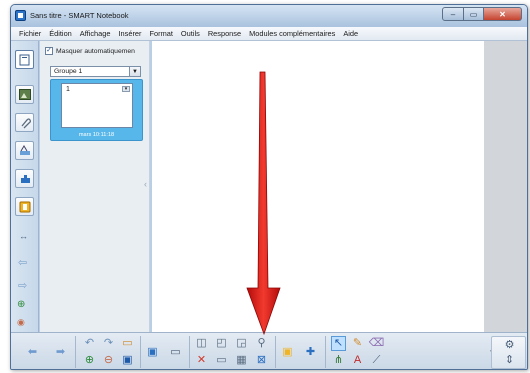  Describe the element at coordinates (338, 343) in the screenshot. I see `select-icon: ↖` at that location.